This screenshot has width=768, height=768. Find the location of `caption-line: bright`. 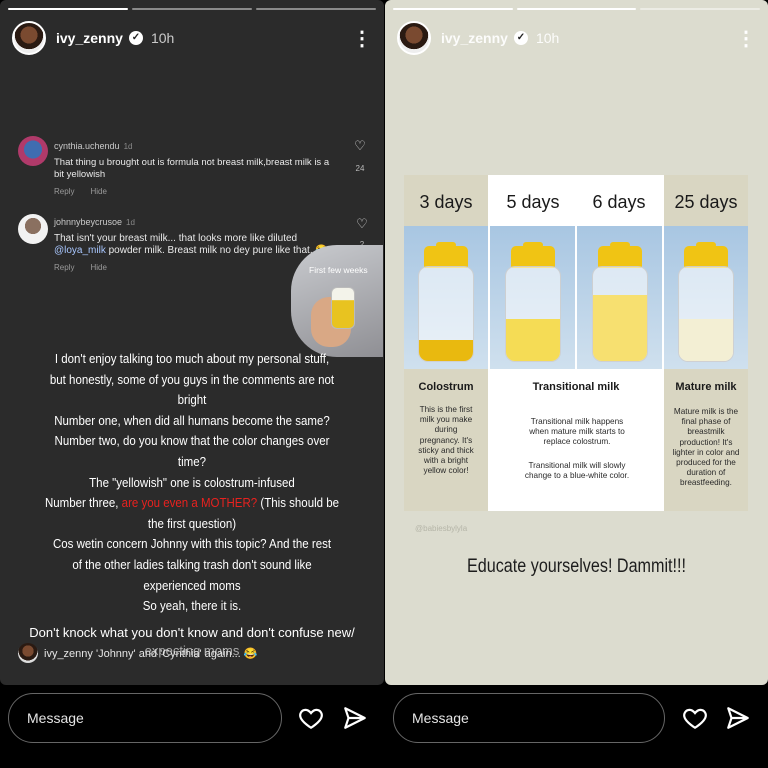

caption-line: bright is located at coordinates (192, 400).